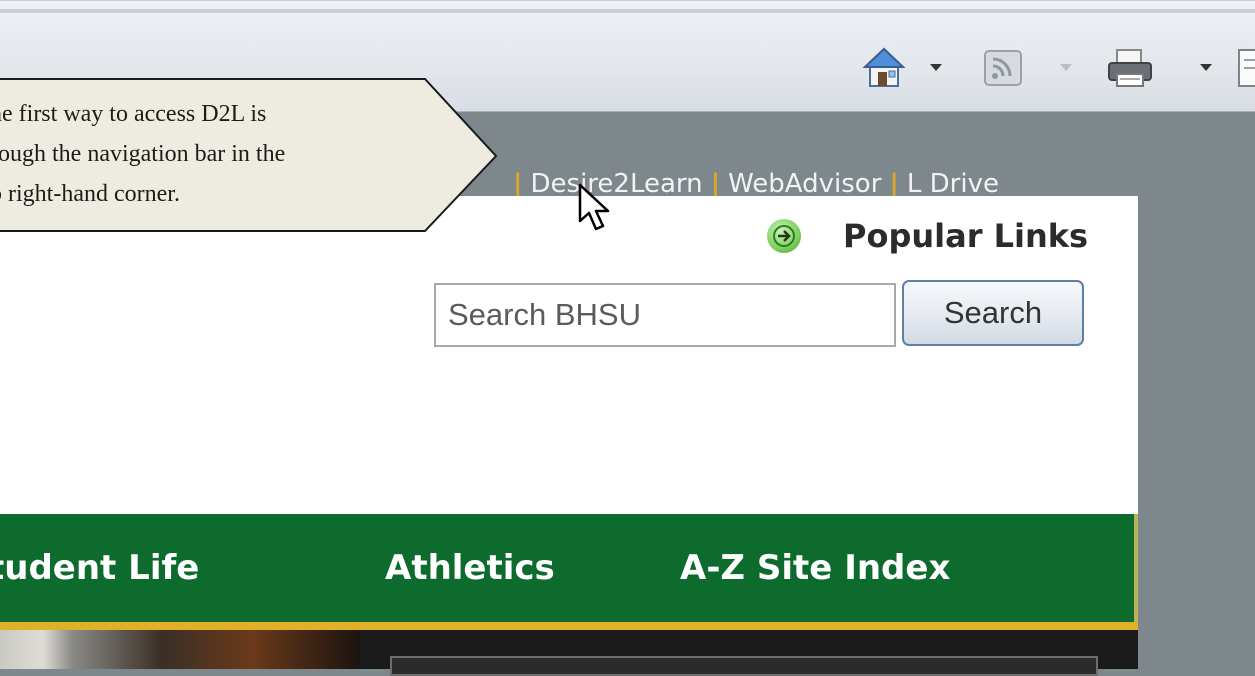  What do you see at coordinates (1004, 68) in the screenshot?
I see `rss-feeds-icon` at bounding box center [1004, 68].